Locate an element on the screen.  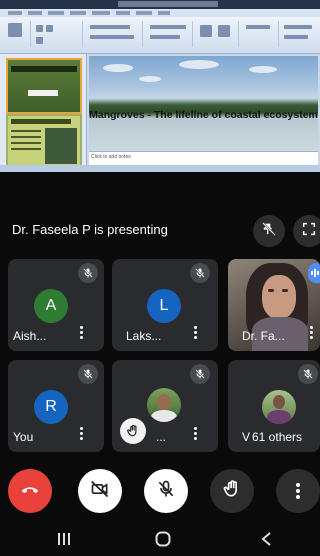
camera-toggle-button is located at coordinates (100, 491).